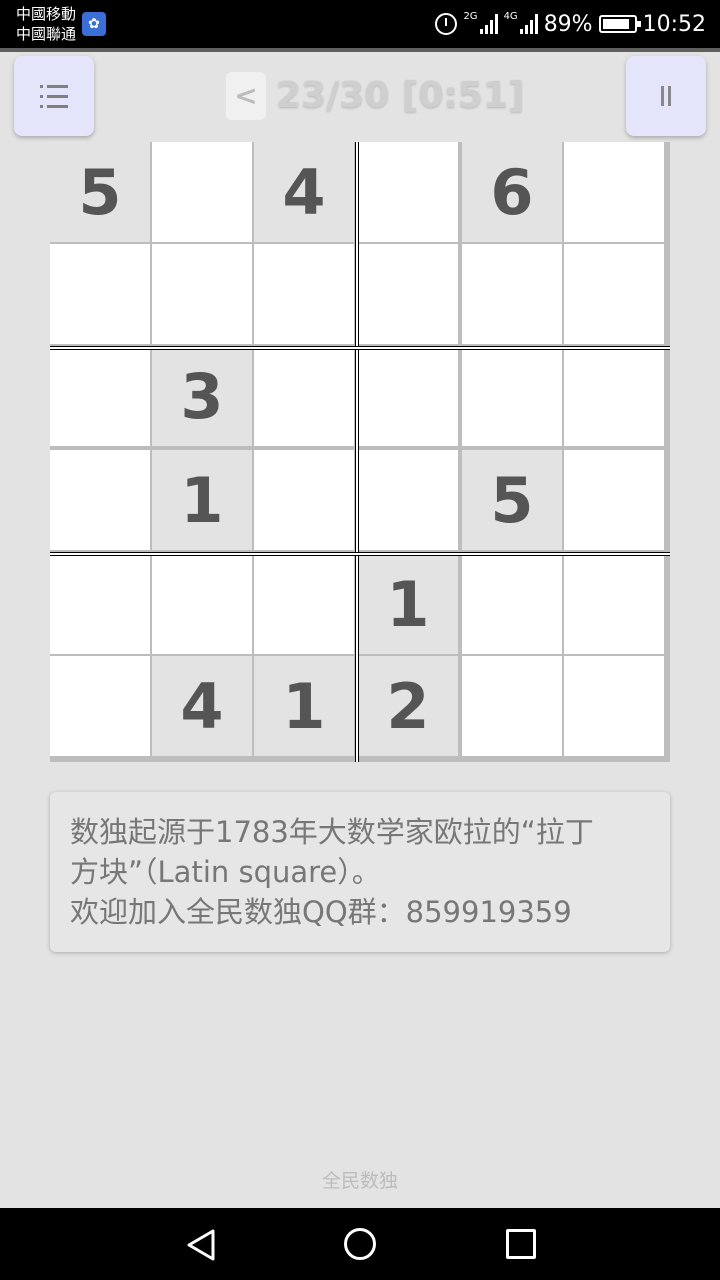 The image size is (720, 1280). What do you see at coordinates (408, 706) in the screenshot?
I see `sudoku-cell: 2` at bounding box center [408, 706].